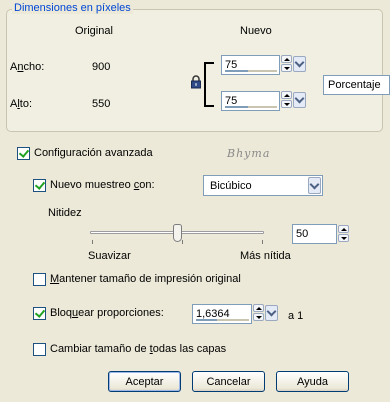 This screenshot has height=402, width=390. What do you see at coordinates (145, 279) in the screenshot?
I see `keep-print-size-label: Mantener tamaño de impresión original` at bounding box center [145, 279].